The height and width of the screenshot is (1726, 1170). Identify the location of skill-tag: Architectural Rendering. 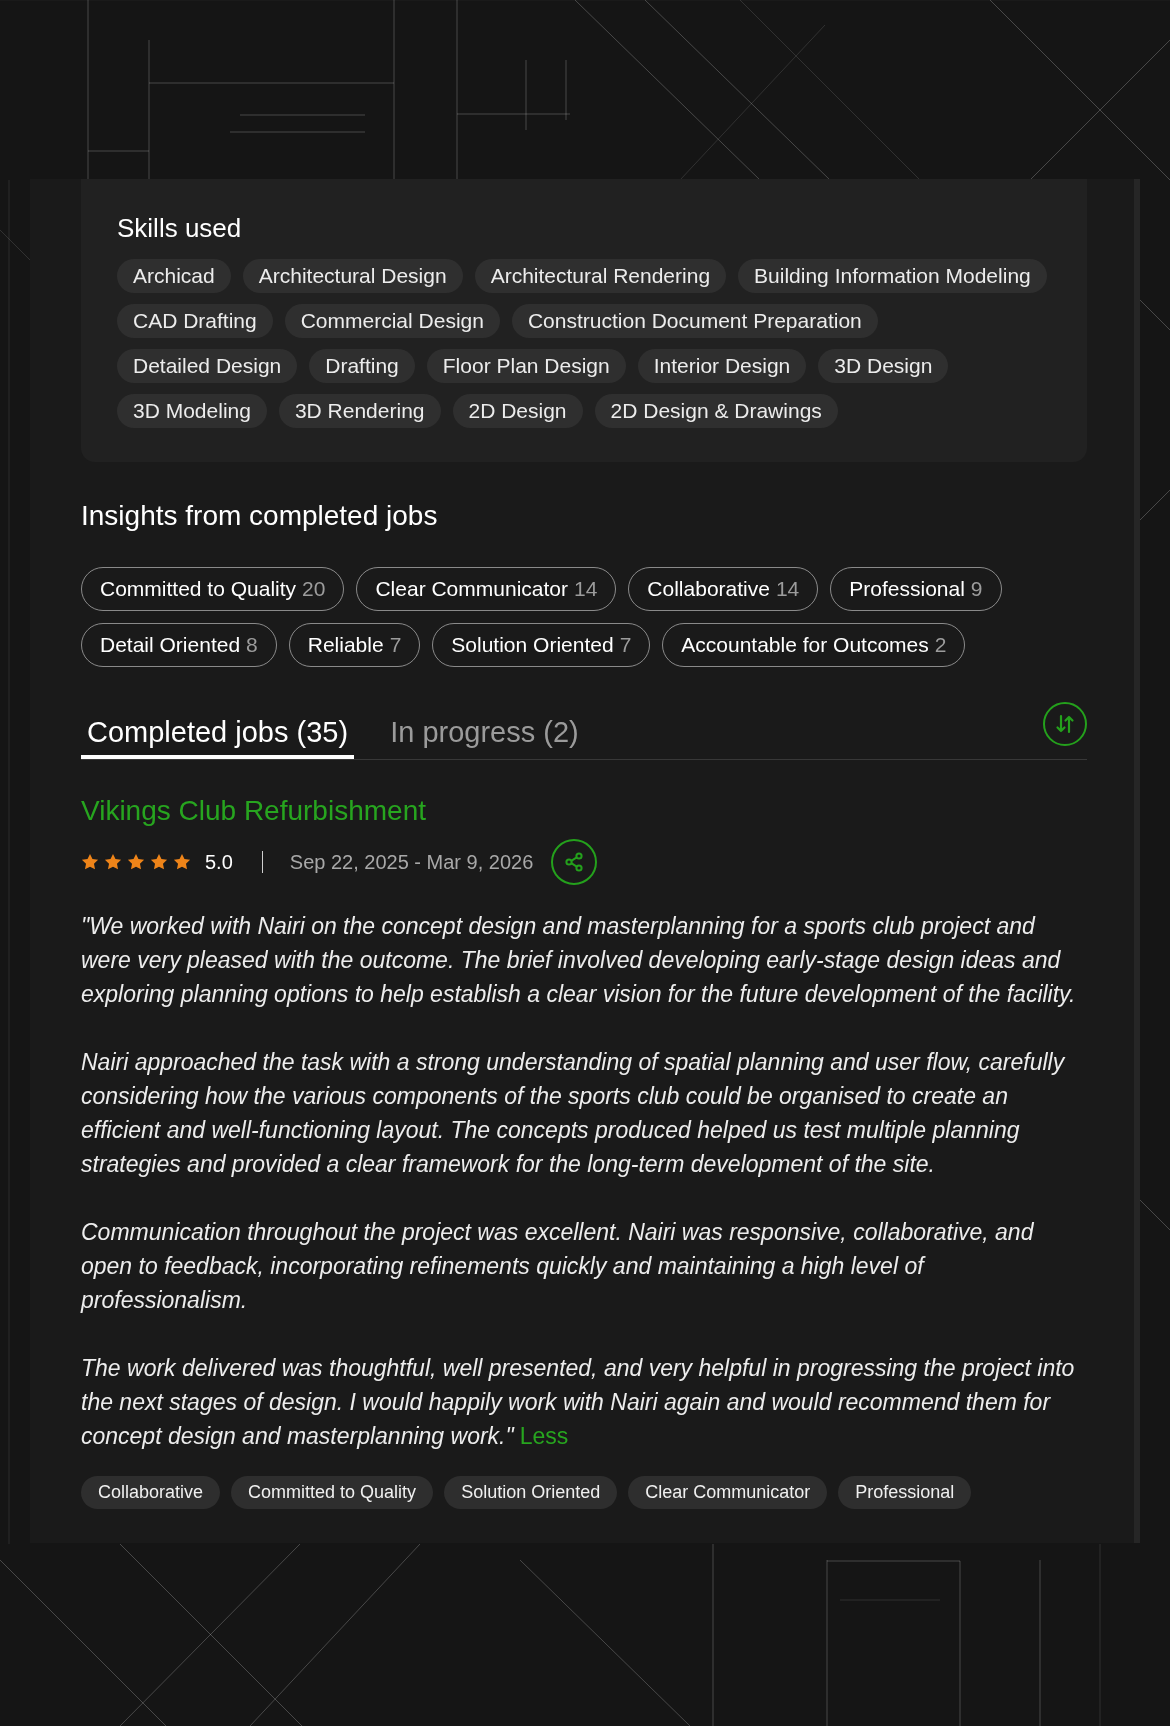
(600, 276).